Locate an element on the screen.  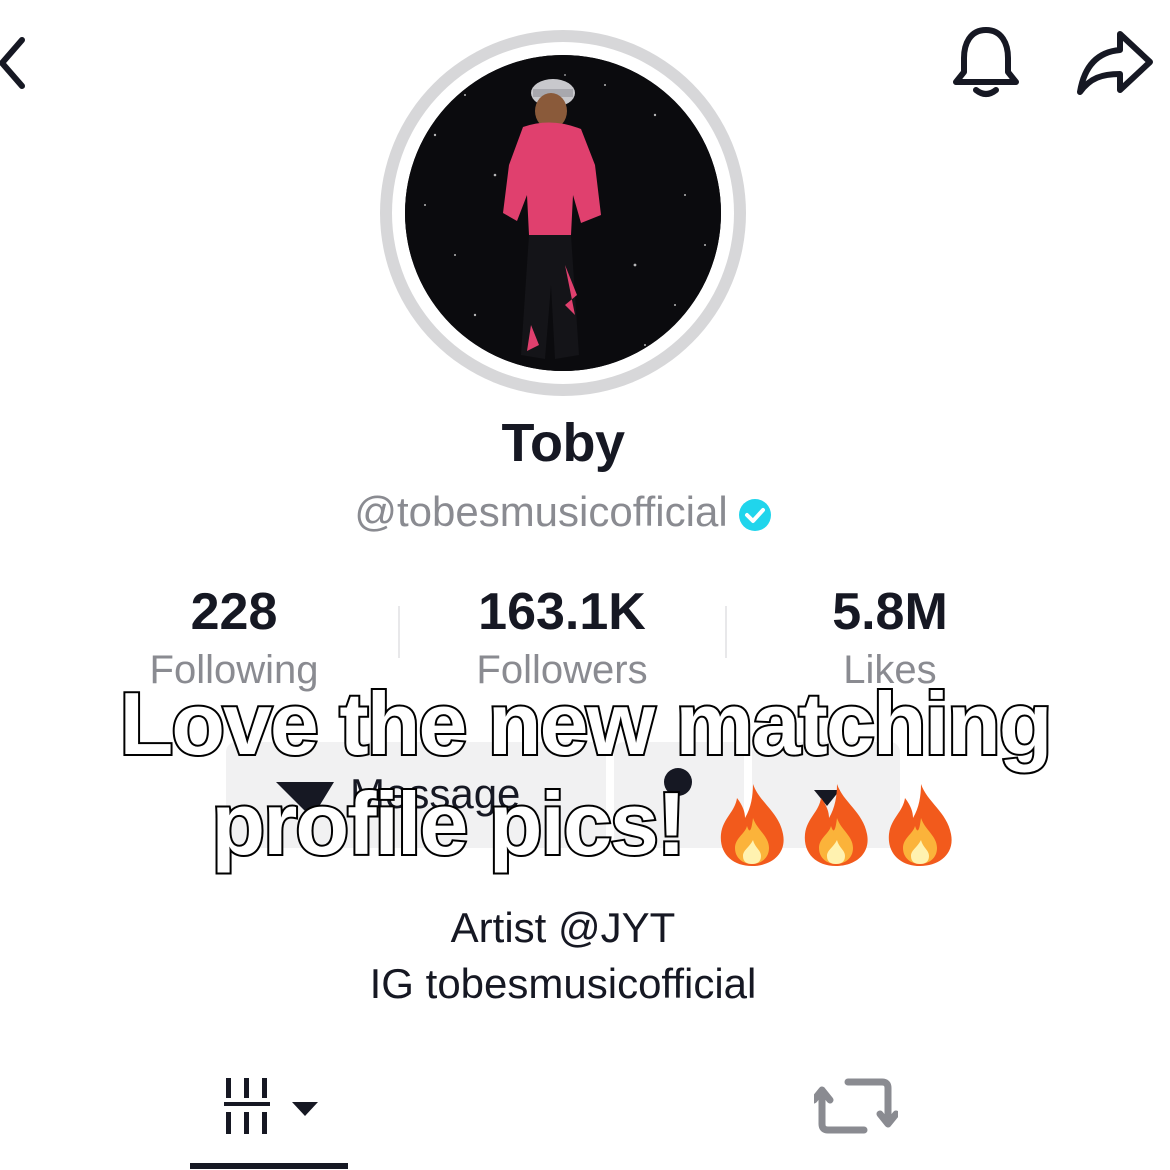
bio: Artist @JYT IG tobesmusicofficial is located at coordinates (563, 956).